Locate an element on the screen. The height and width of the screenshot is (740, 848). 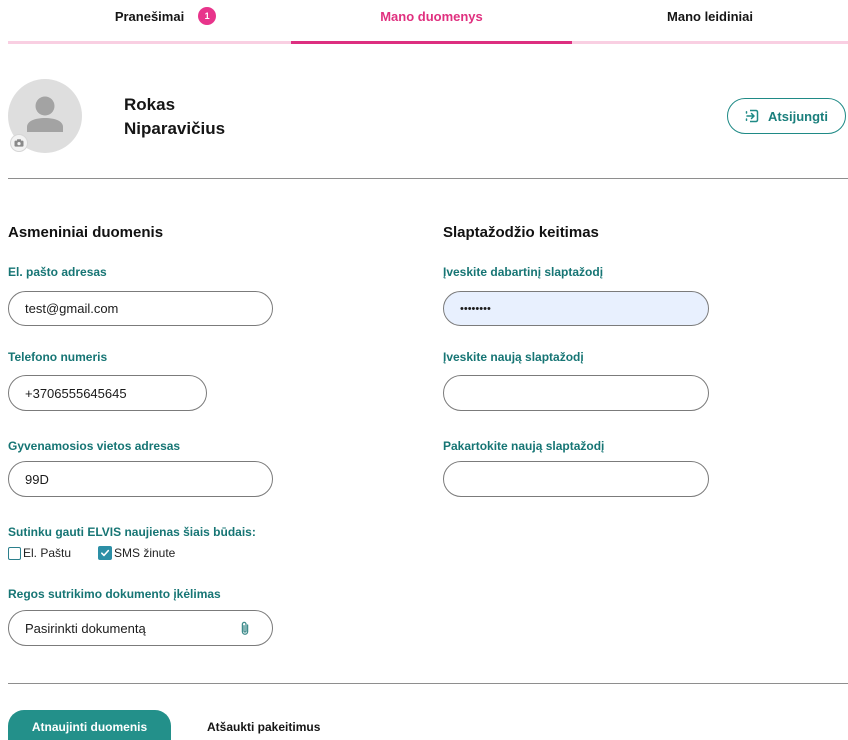
logout-icon is located at coordinates (752, 116).